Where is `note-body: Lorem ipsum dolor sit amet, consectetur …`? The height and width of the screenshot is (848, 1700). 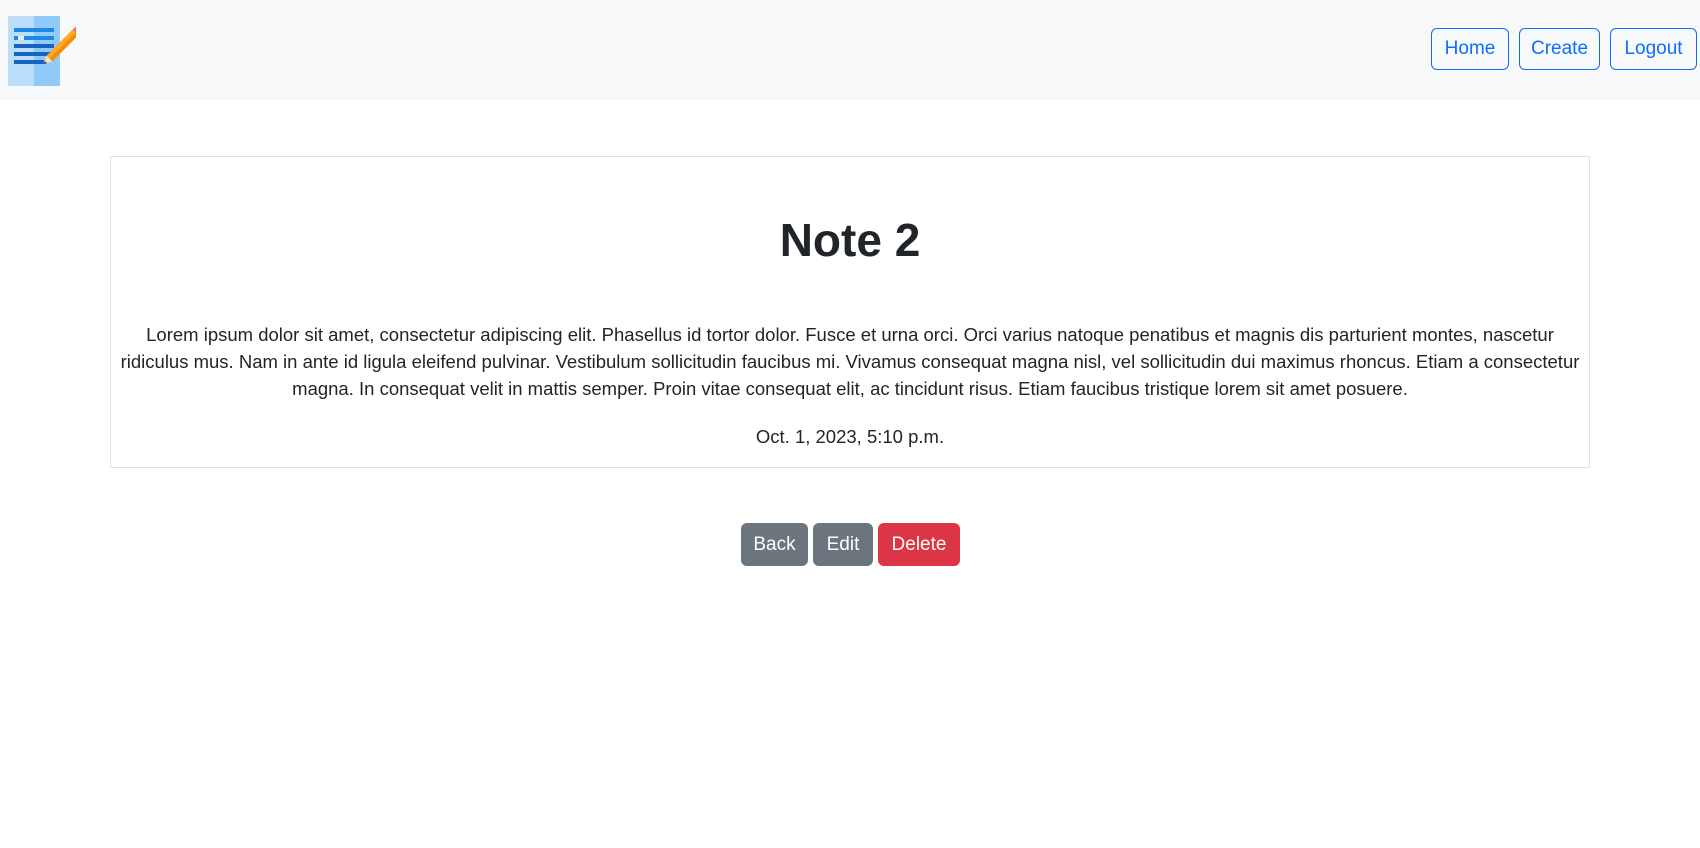
note-body: Lorem ipsum dolor sit amet, consectetur … is located at coordinates (850, 361).